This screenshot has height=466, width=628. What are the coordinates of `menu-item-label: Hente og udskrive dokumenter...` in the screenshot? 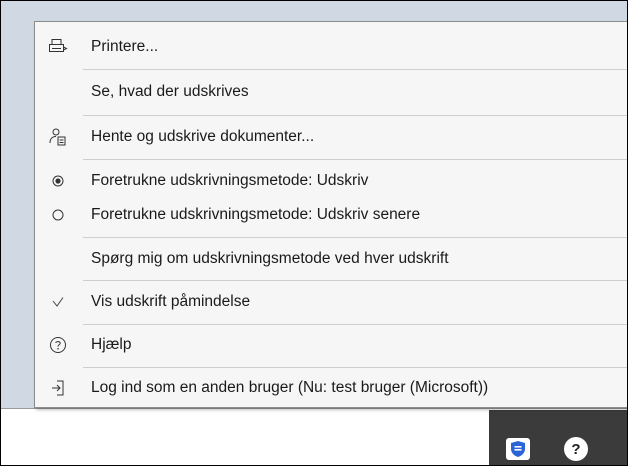 It's located at (203, 136).